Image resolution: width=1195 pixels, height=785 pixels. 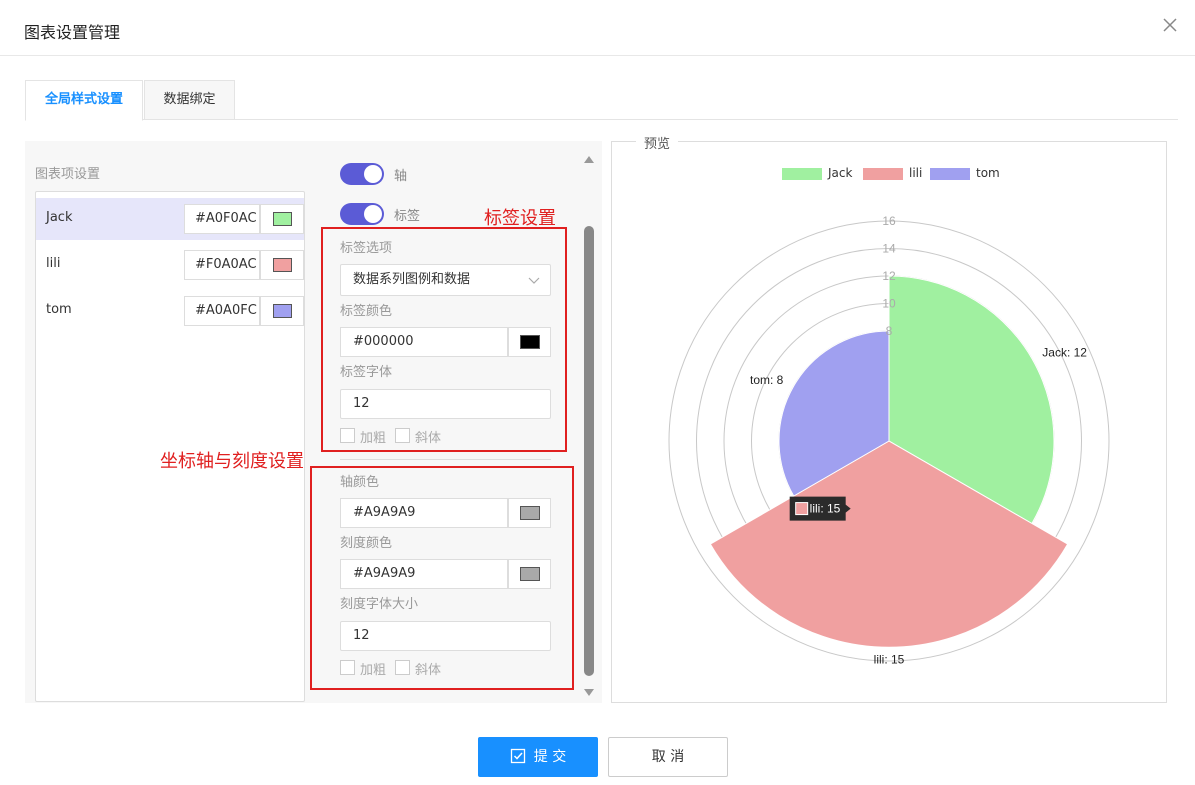 What do you see at coordinates (222, 311) in the screenshot?
I see `item-color-input: #A0A0FC` at bounding box center [222, 311].